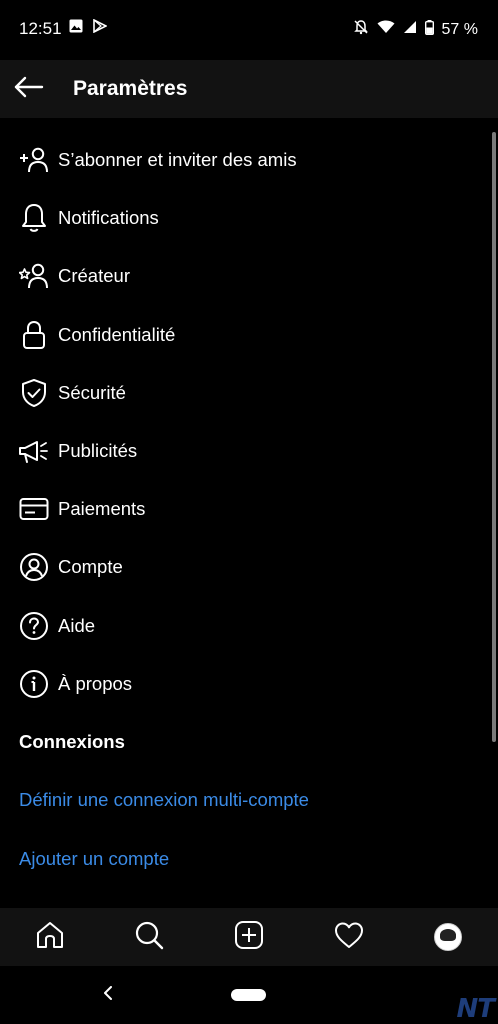 The height and width of the screenshot is (1024, 498). What do you see at coordinates (386, 29) in the screenshot?
I see `wifi-icon` at bounding box center [386, 29].